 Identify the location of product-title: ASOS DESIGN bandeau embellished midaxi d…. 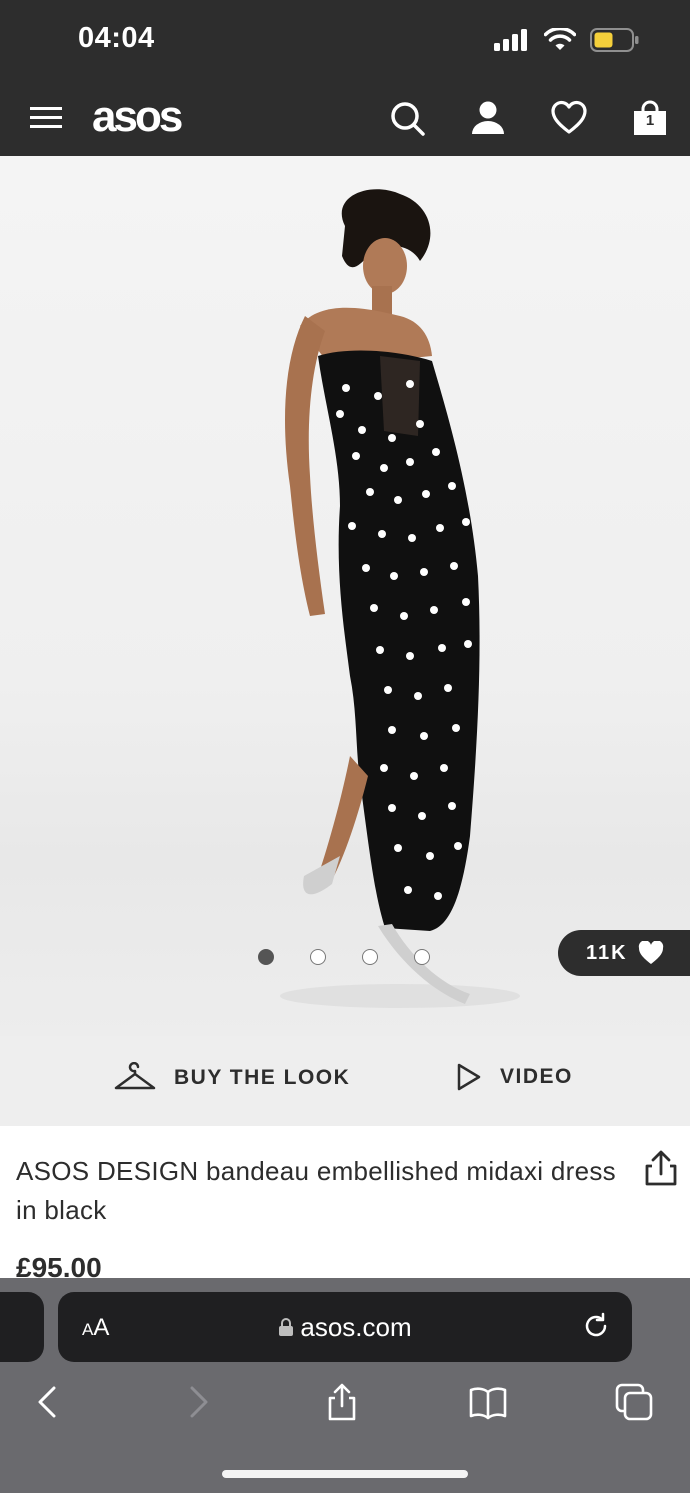
(316, 1190).